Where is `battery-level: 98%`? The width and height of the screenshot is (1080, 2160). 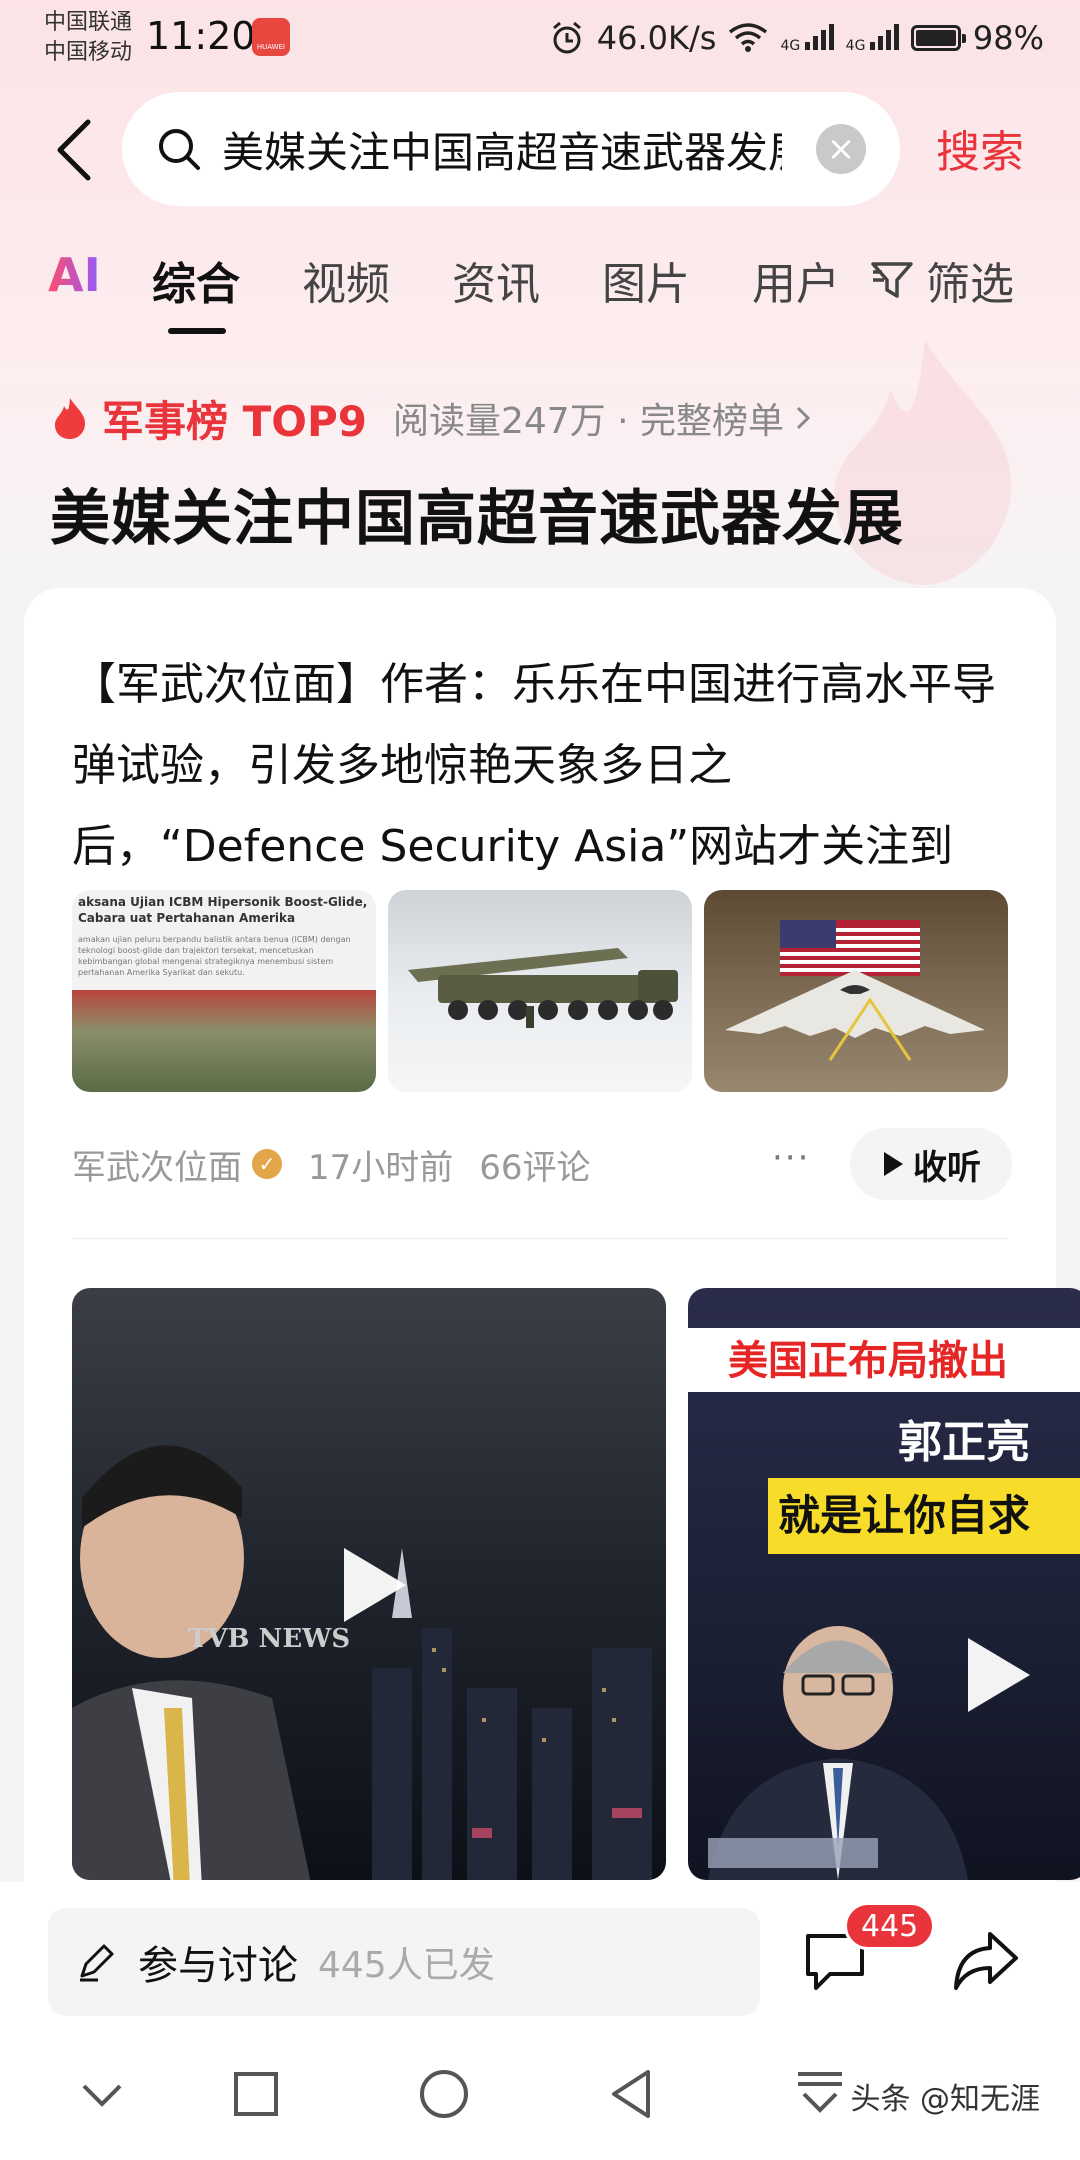
battery-level: 98% is located at coordinates (1008, 38).